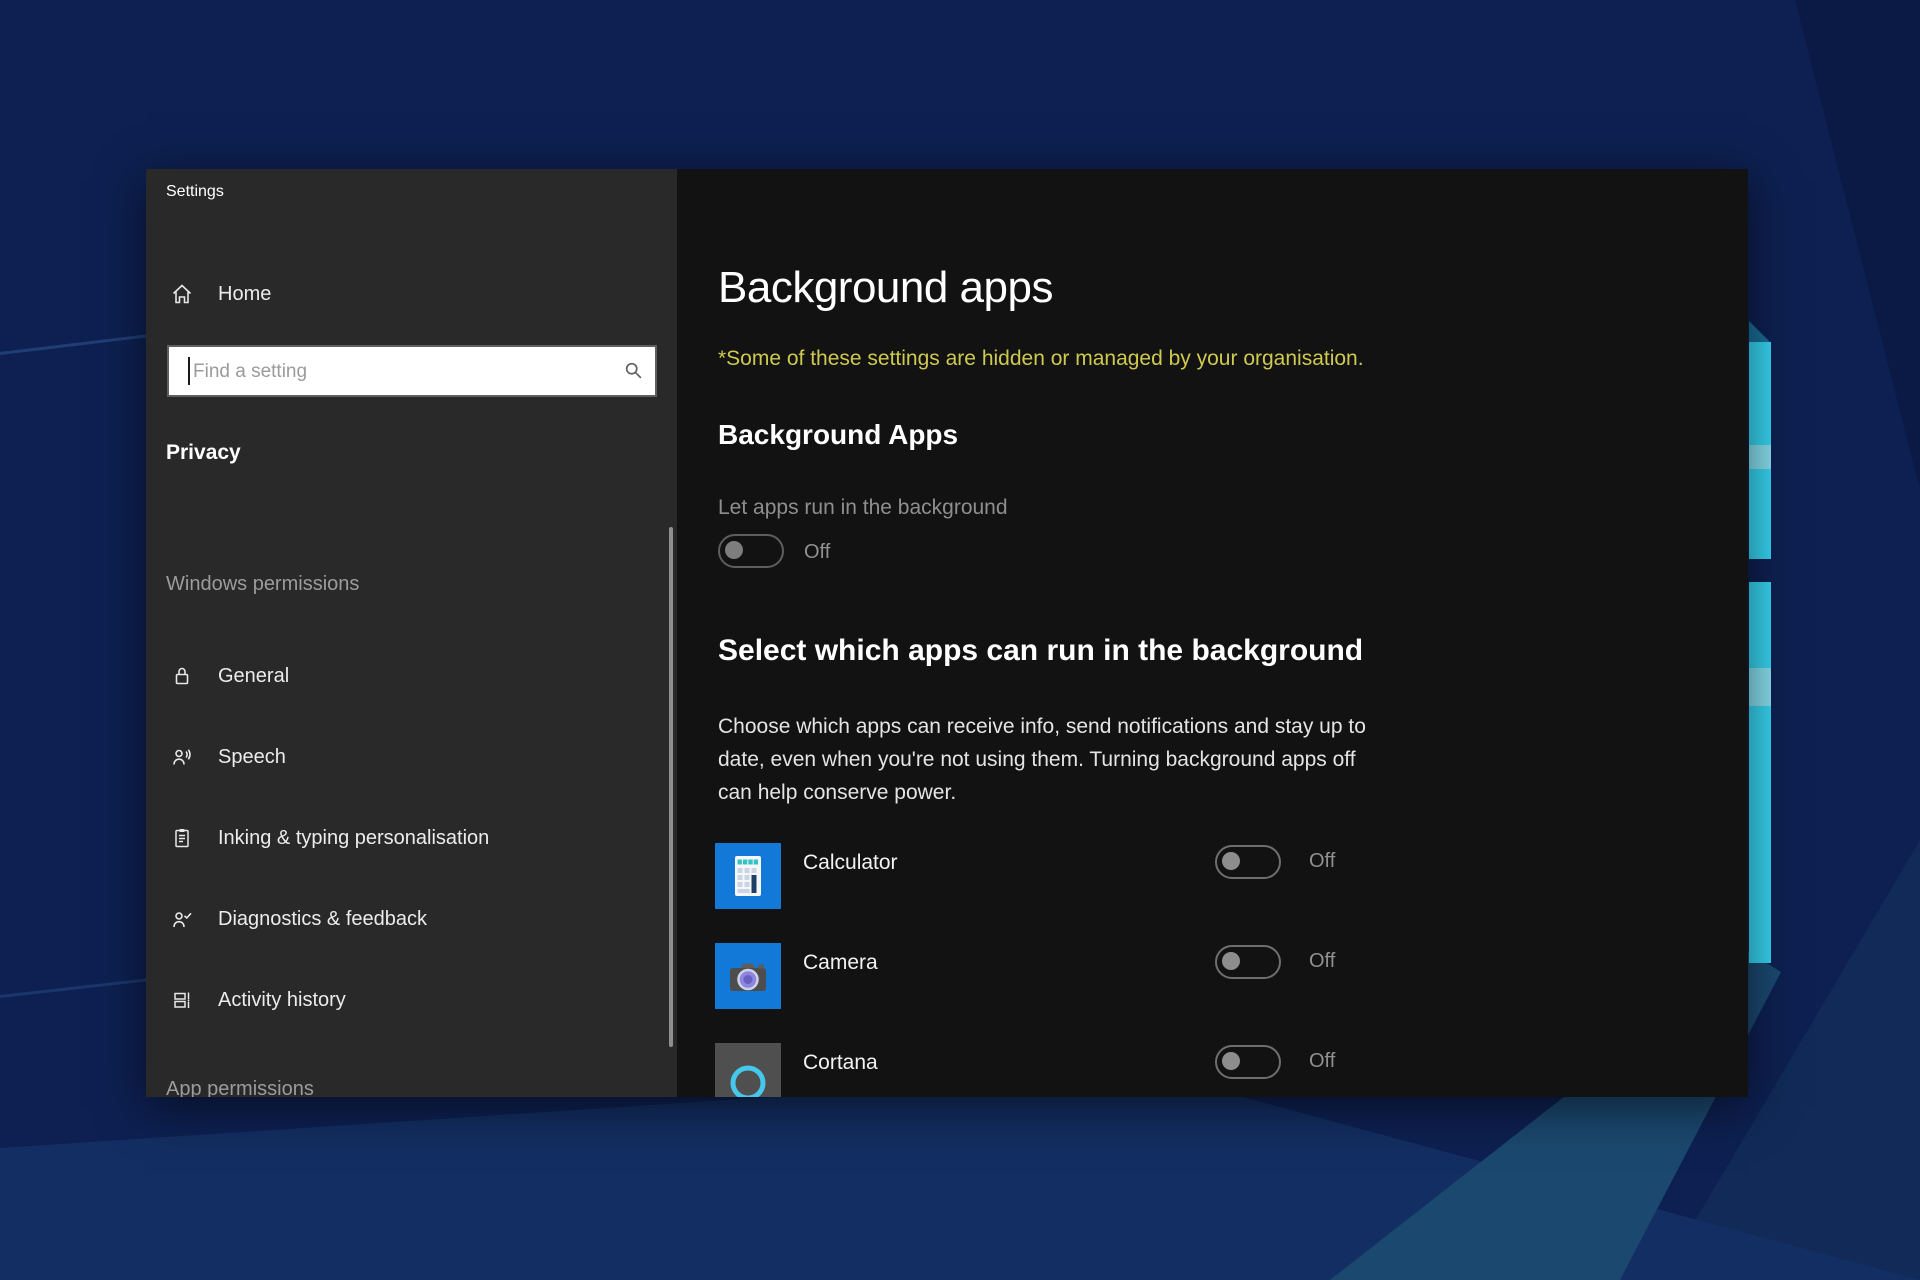 The width and height of the screenshot is (1920, 1280). Describe the element at coordinates (354, 838) in the screenshot. I see `sidebar-item-label: Inking & typing personalisation` at that location.